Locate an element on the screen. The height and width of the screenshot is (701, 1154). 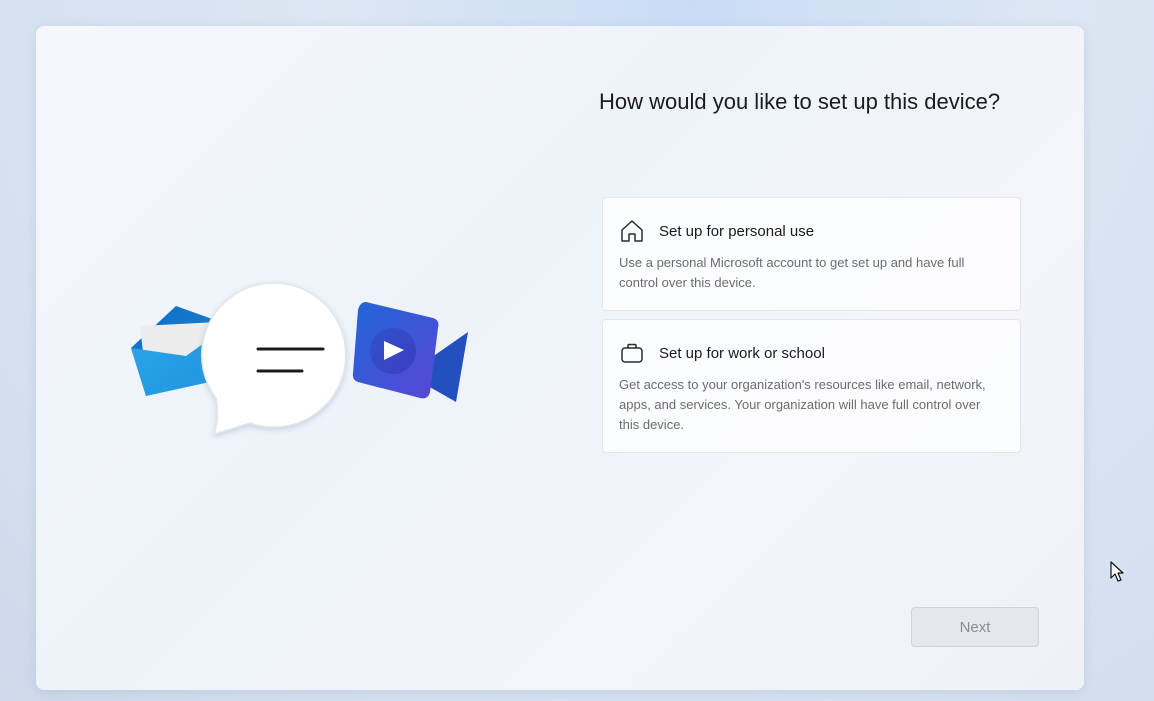
home-icon is located at coordinates (632, 231).